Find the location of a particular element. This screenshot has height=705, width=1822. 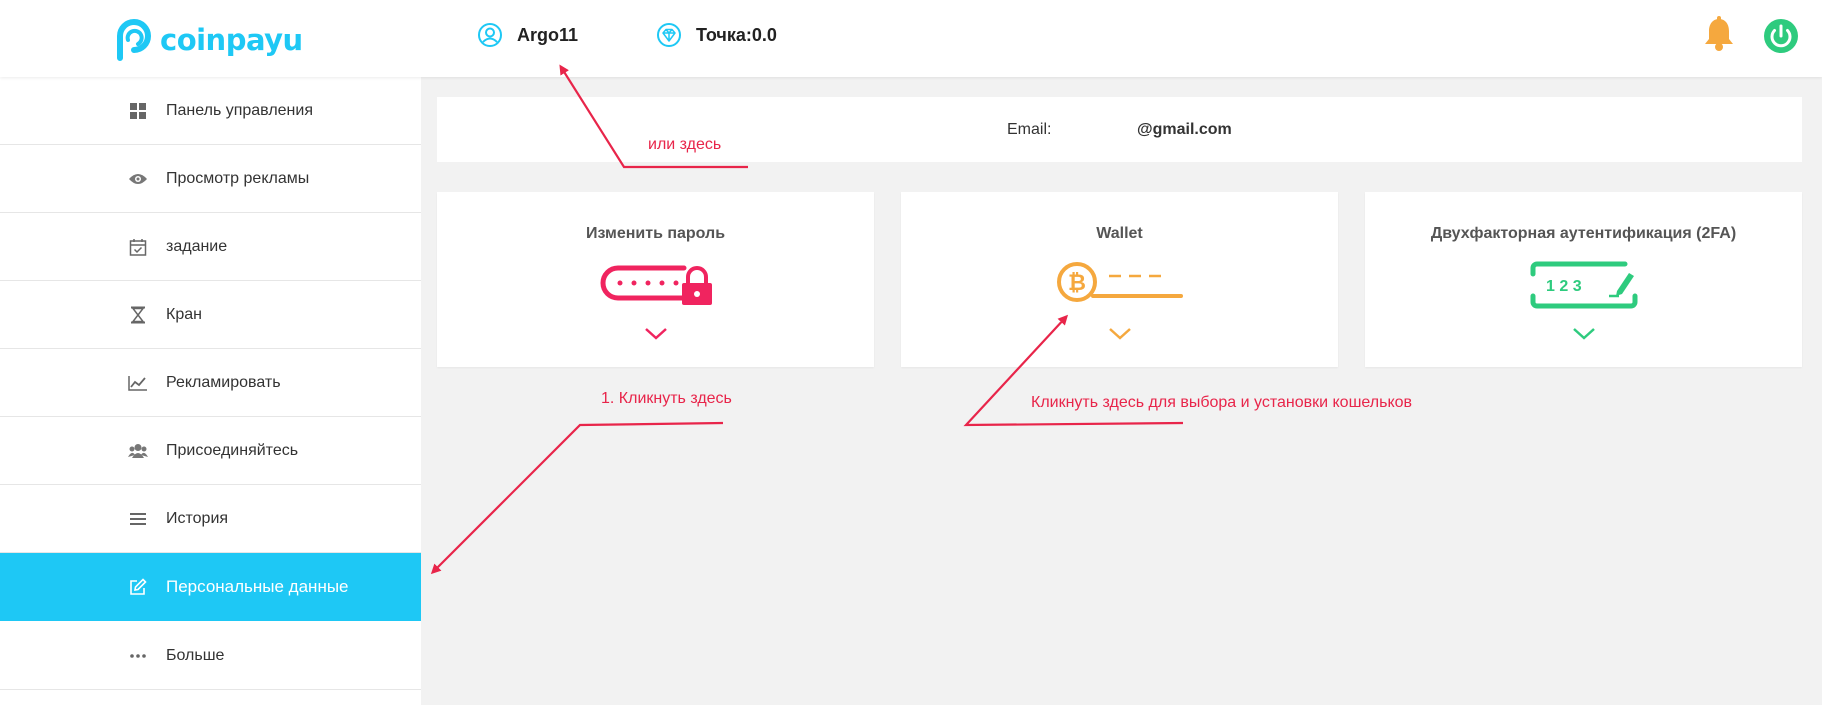

annotation-here-too: или здесь is located at coordinates (685, 144).